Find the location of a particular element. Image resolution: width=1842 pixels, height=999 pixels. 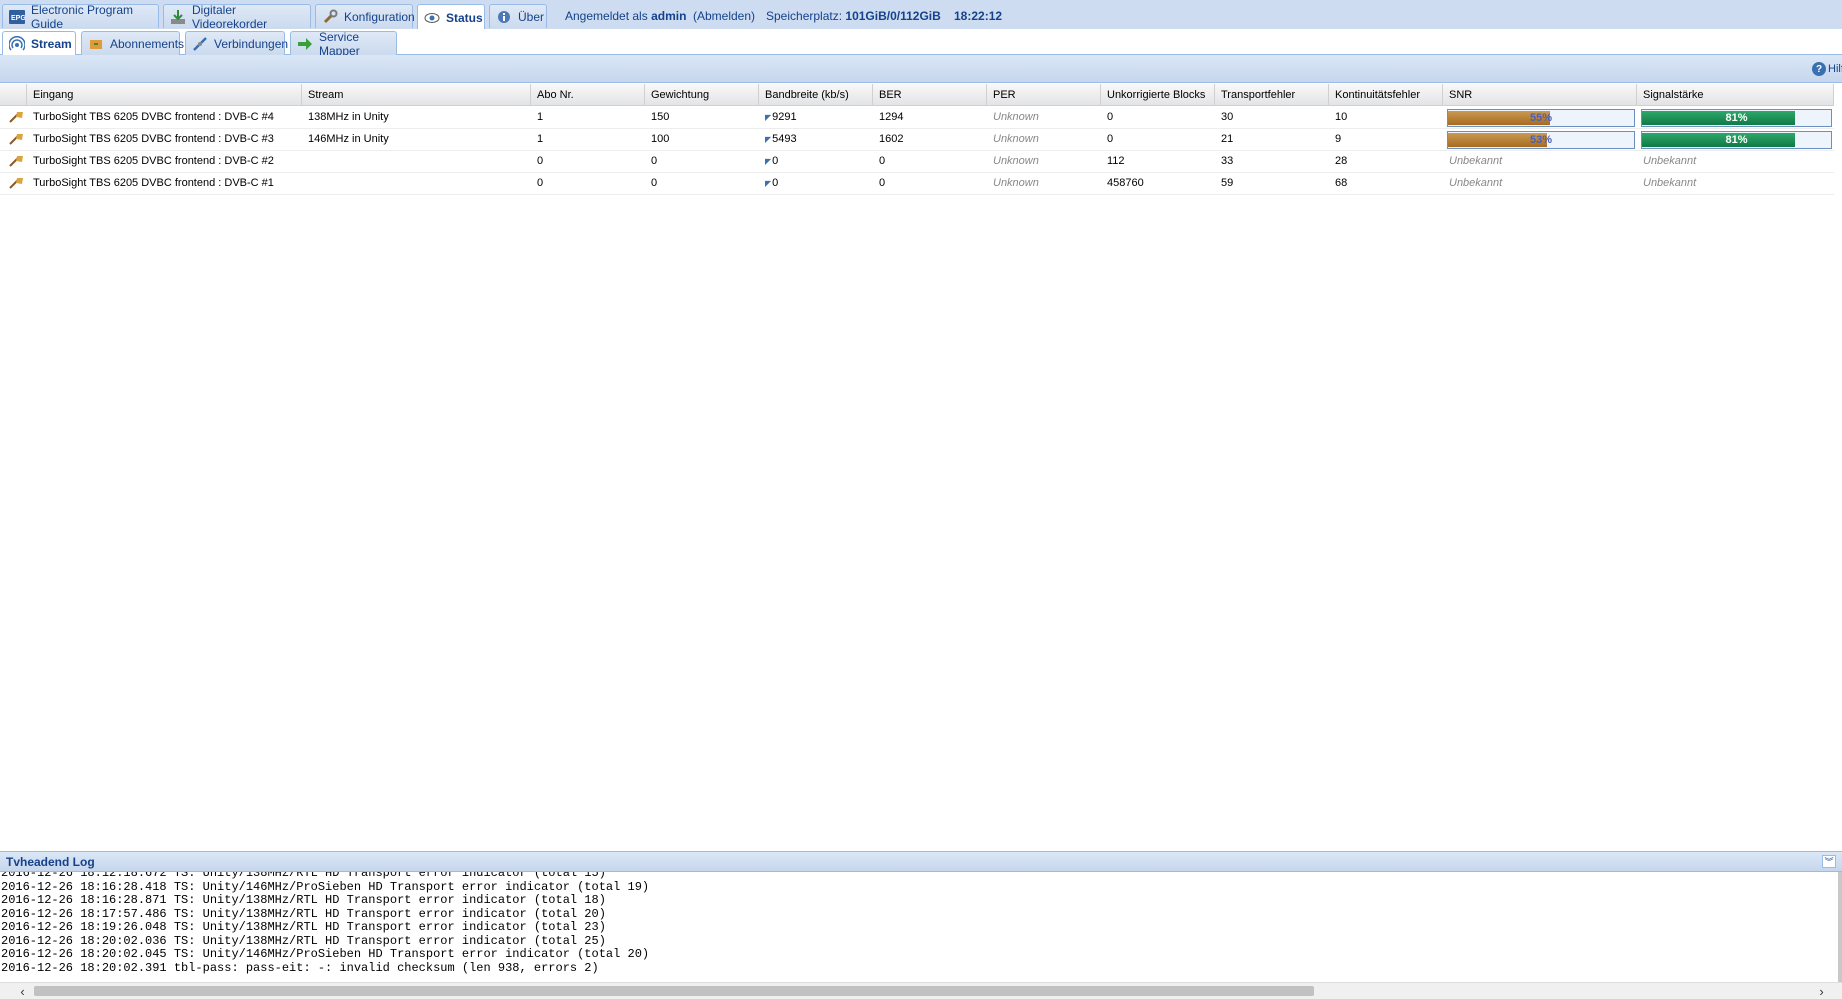

header-signalstaerke: Signalstärke is located at coordinates (1735, 95).